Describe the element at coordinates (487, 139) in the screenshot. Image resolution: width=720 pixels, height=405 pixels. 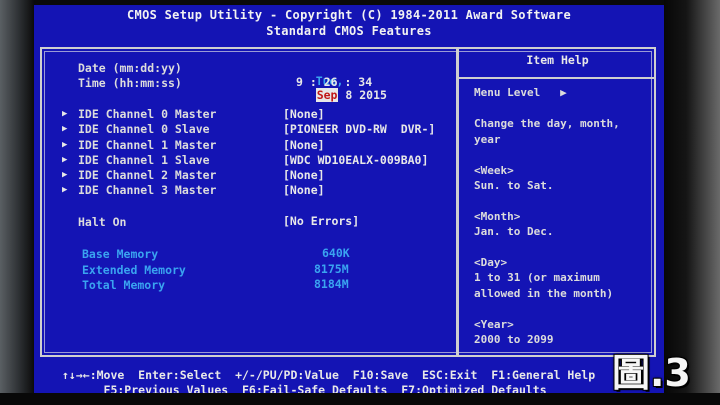
I see `help-desc-line2: year` at that location.